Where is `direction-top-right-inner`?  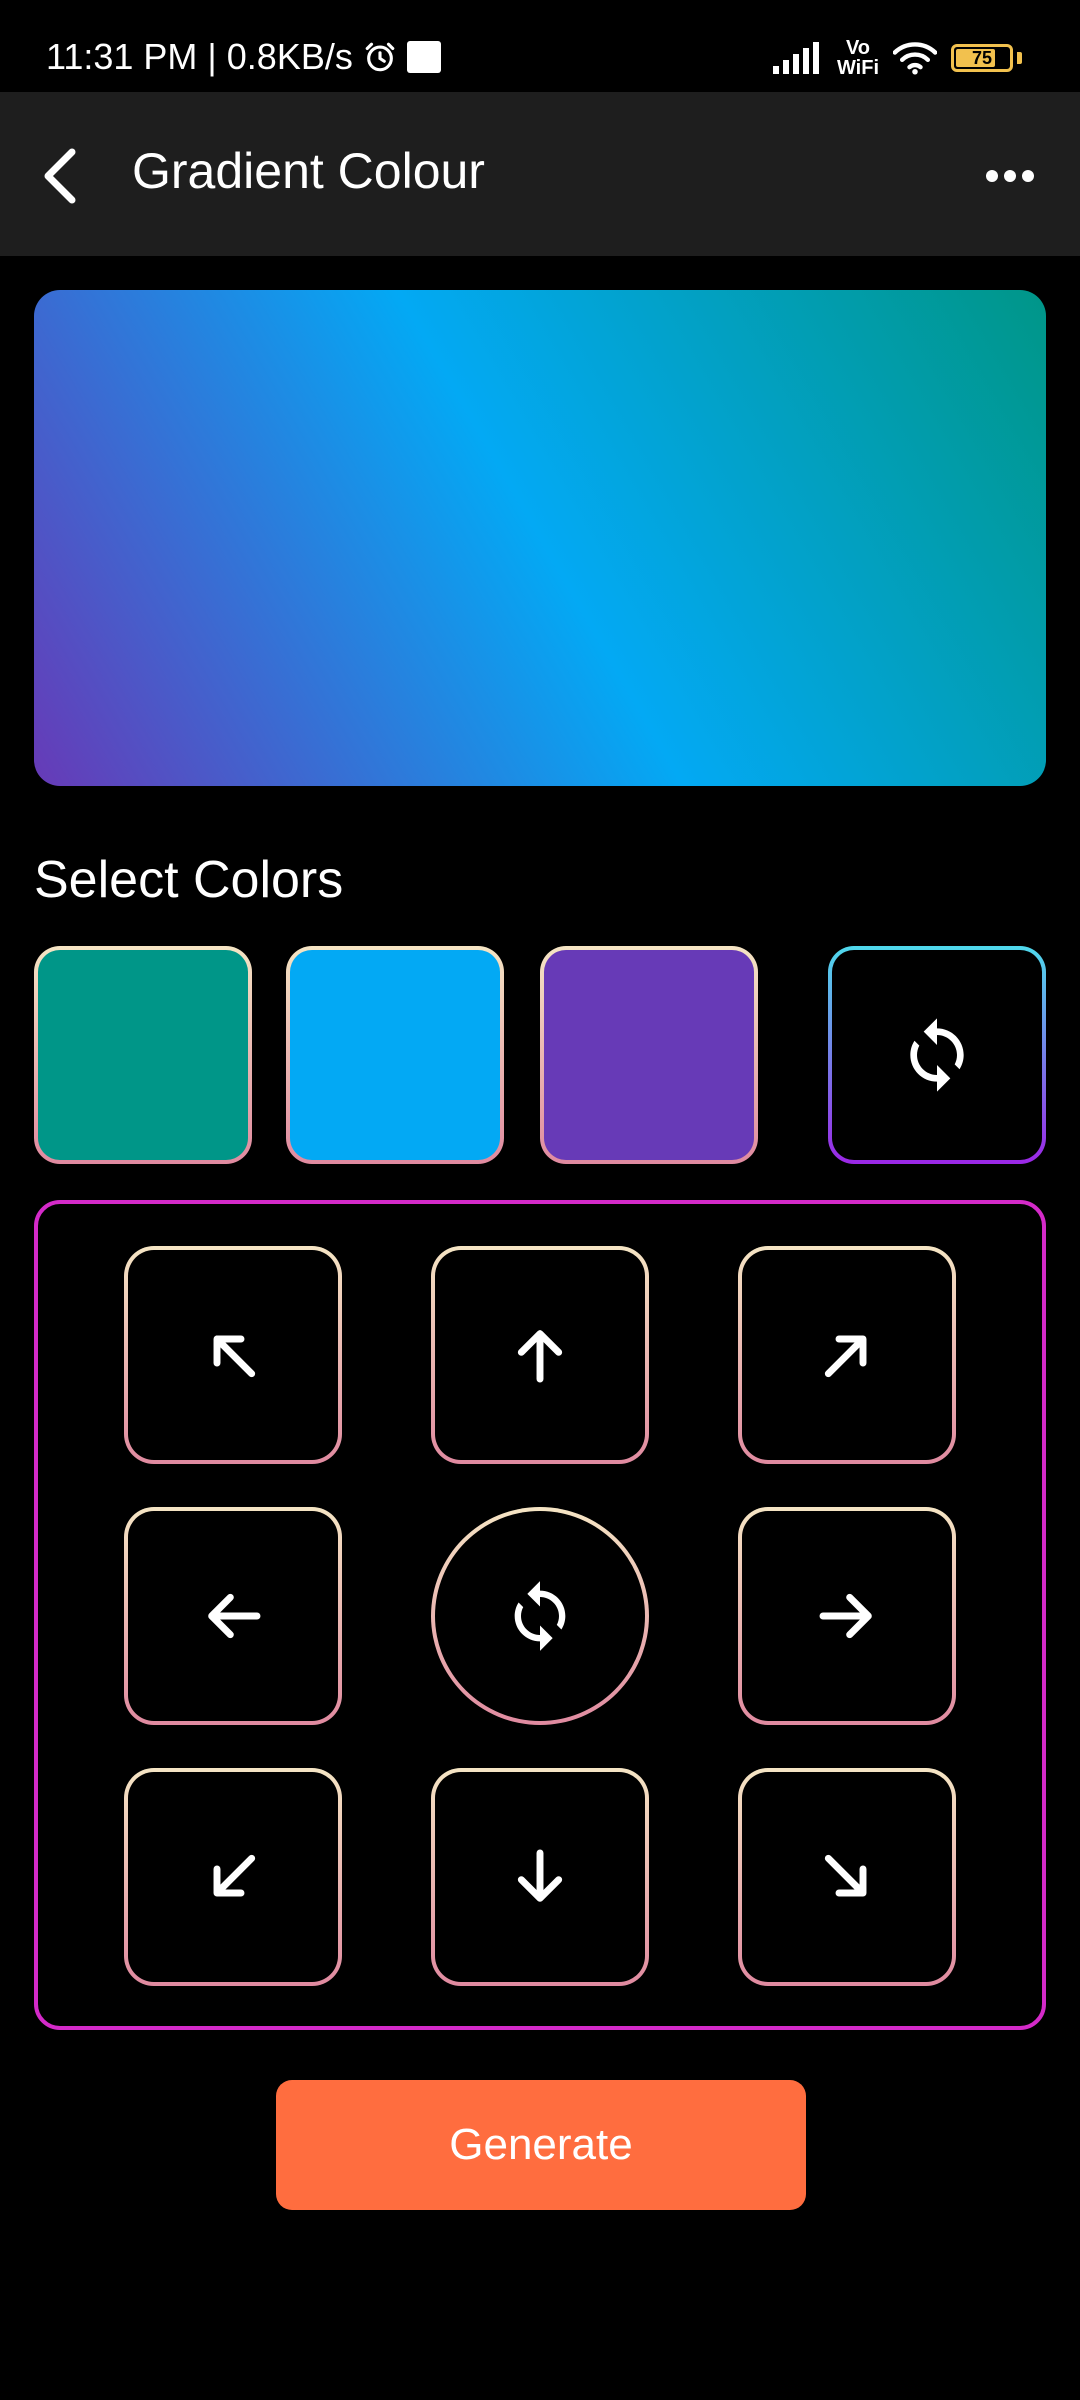
direction-top-right-inner is located at coordinates (847, 1355).